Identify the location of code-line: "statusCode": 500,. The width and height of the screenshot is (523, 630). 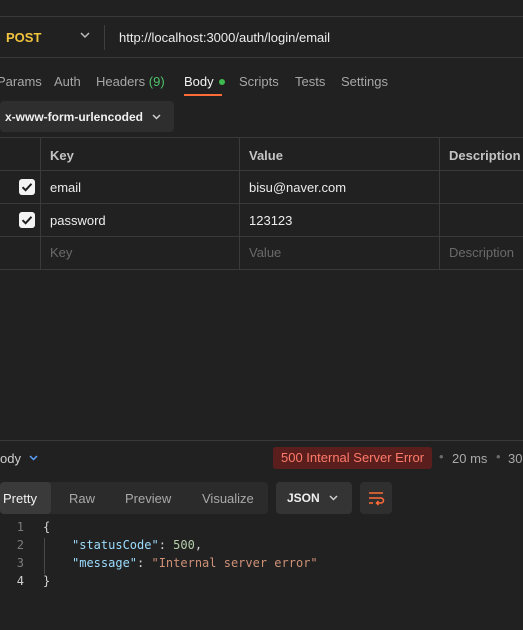
(137, 545).